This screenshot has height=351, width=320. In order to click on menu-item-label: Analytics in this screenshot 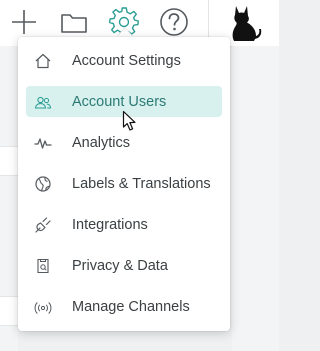, I will do `click(101, 142)`.